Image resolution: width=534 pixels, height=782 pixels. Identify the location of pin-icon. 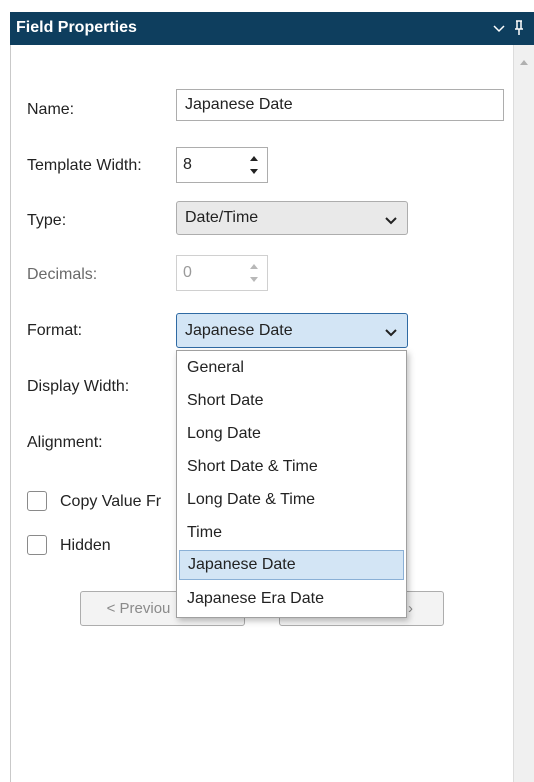
(519, 30).